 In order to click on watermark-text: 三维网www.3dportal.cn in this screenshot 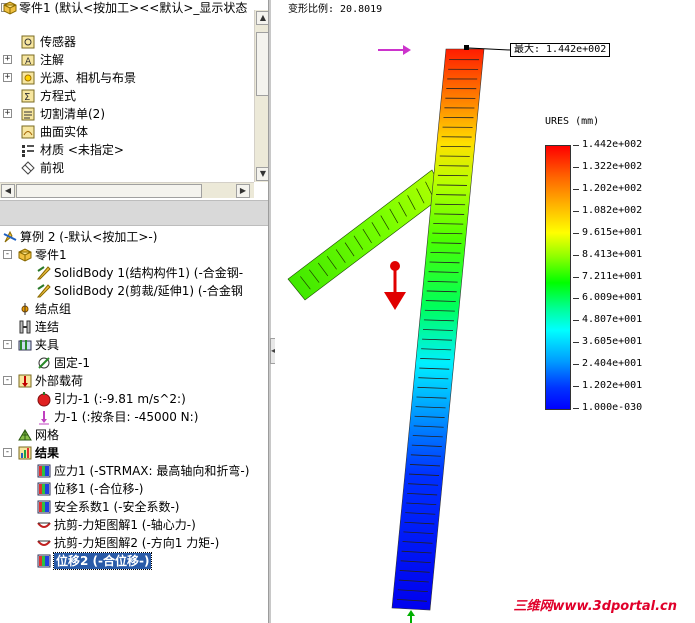, I will do `click(595, 606)`.